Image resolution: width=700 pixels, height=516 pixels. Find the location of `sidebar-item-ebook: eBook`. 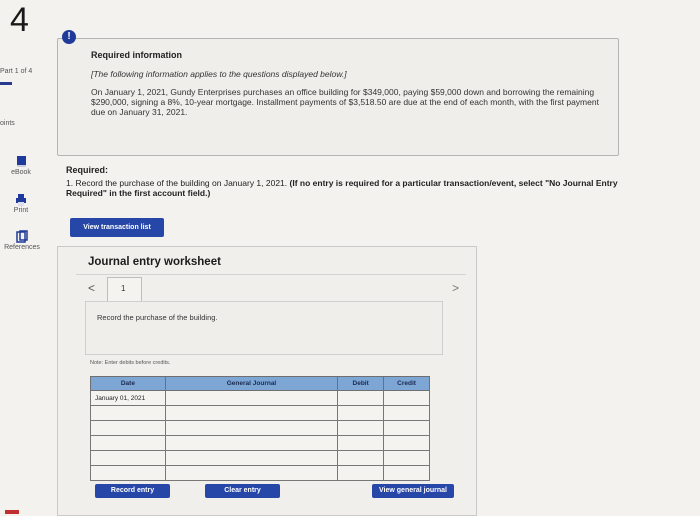

sidebar-item-ebook: eBook is located at coordinates (21, 165).